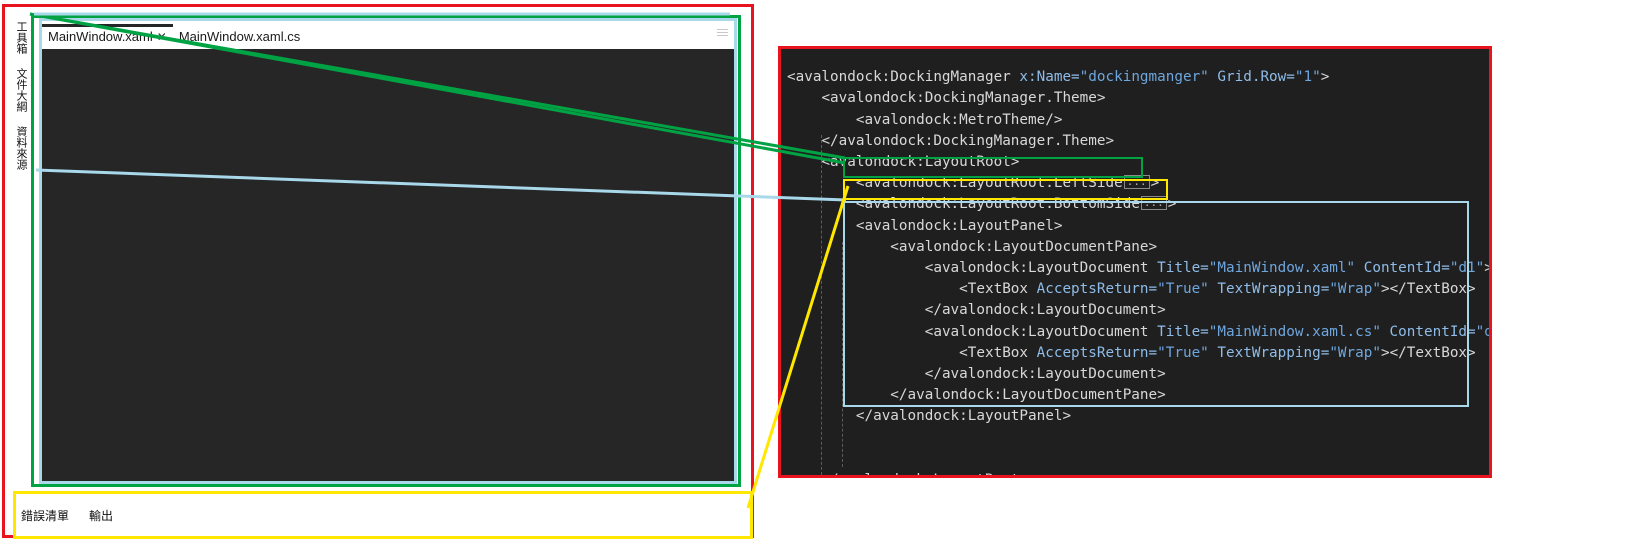 The width and height of the screenshot is (1630, 544). I want to click on code-token: "d2", so click(1483, 331).